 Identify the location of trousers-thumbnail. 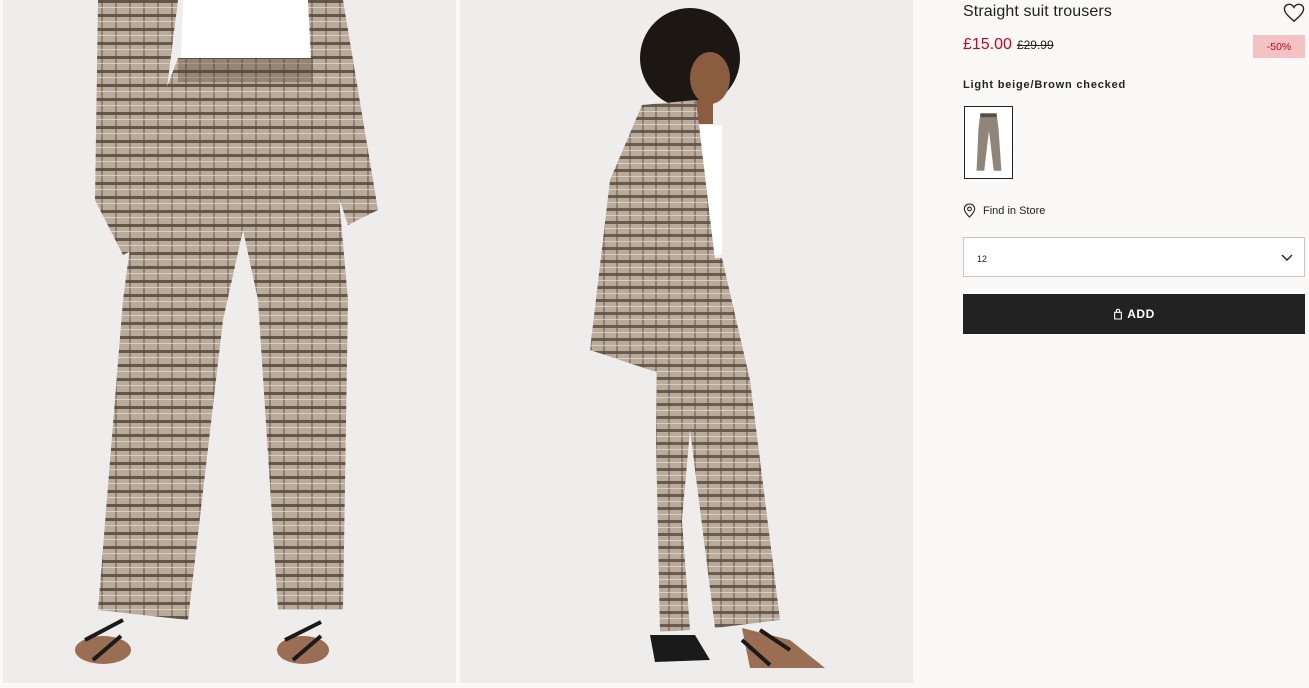
(988, 142).